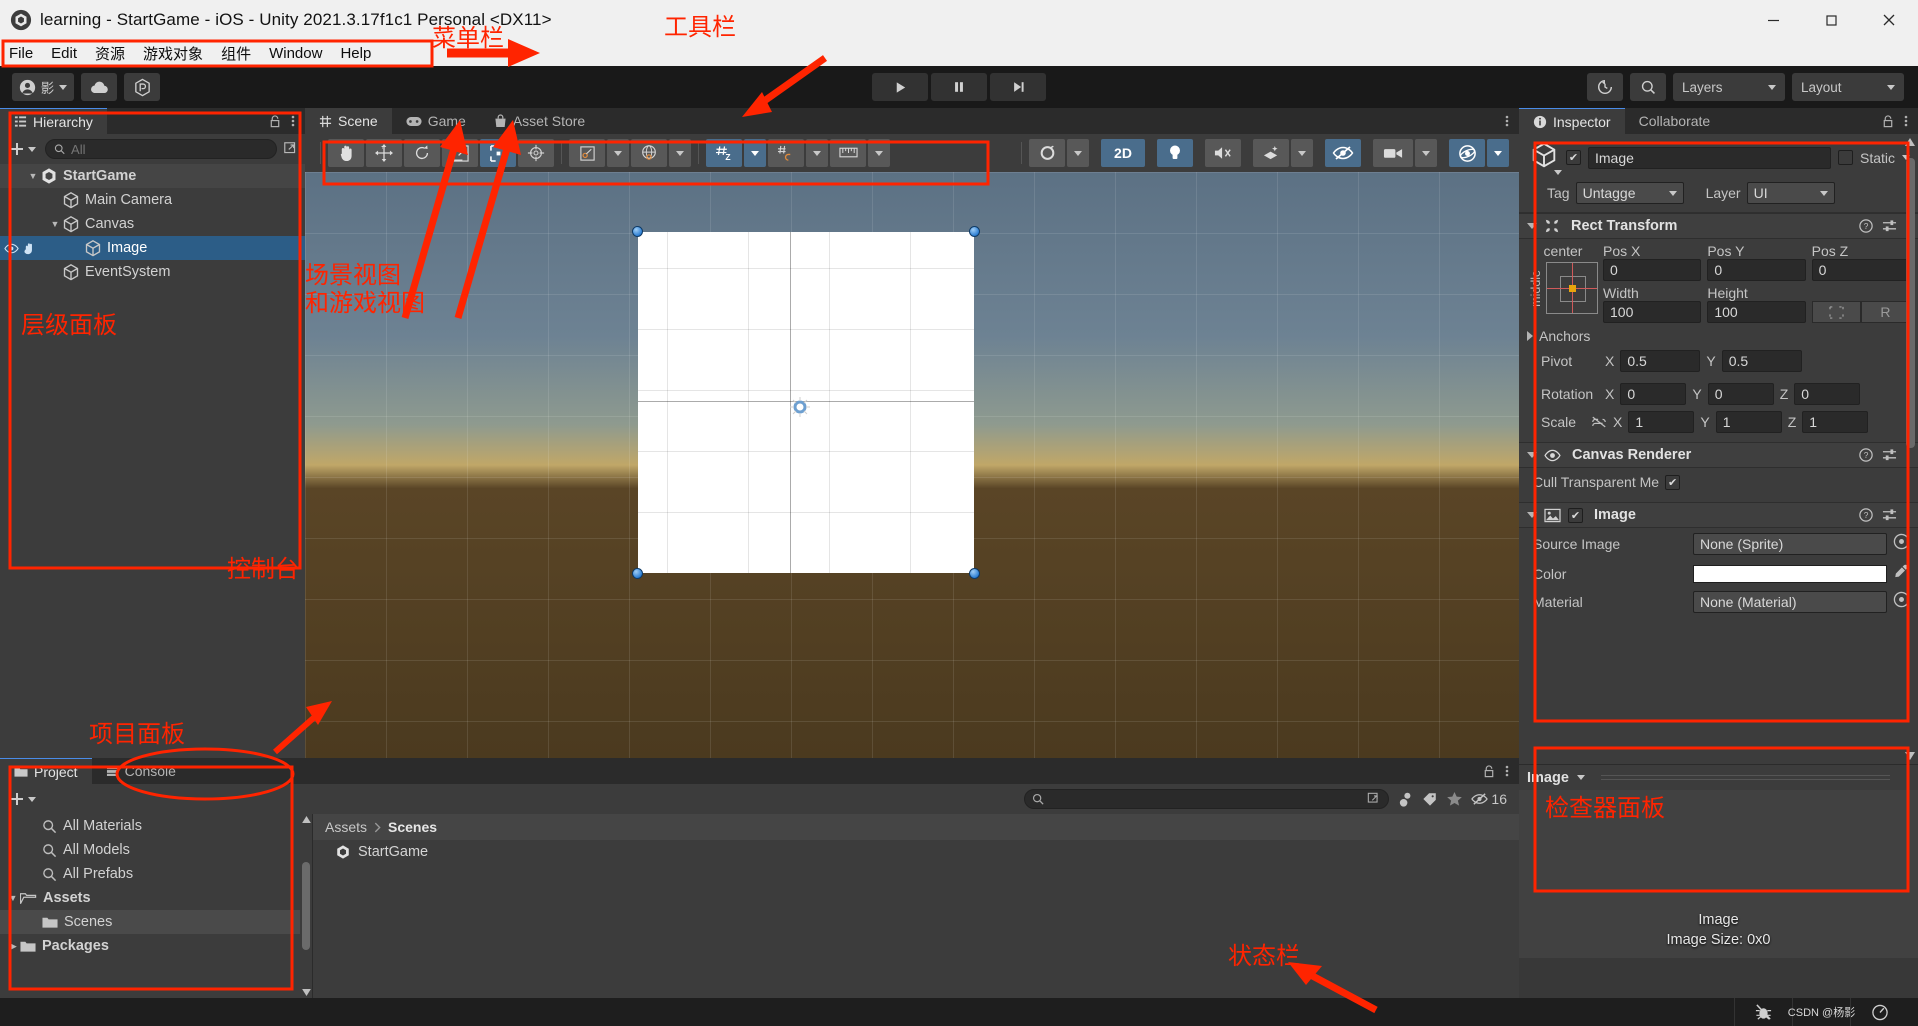  I want to click on annotation-arrow-statusbar, so click(1333, 988).